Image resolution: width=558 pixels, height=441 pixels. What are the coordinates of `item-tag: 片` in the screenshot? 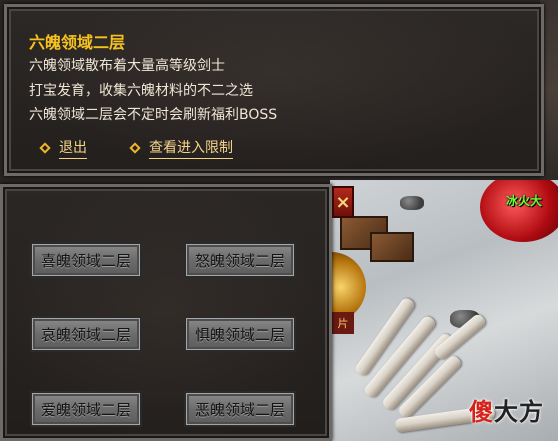 It's located at (343, 323).